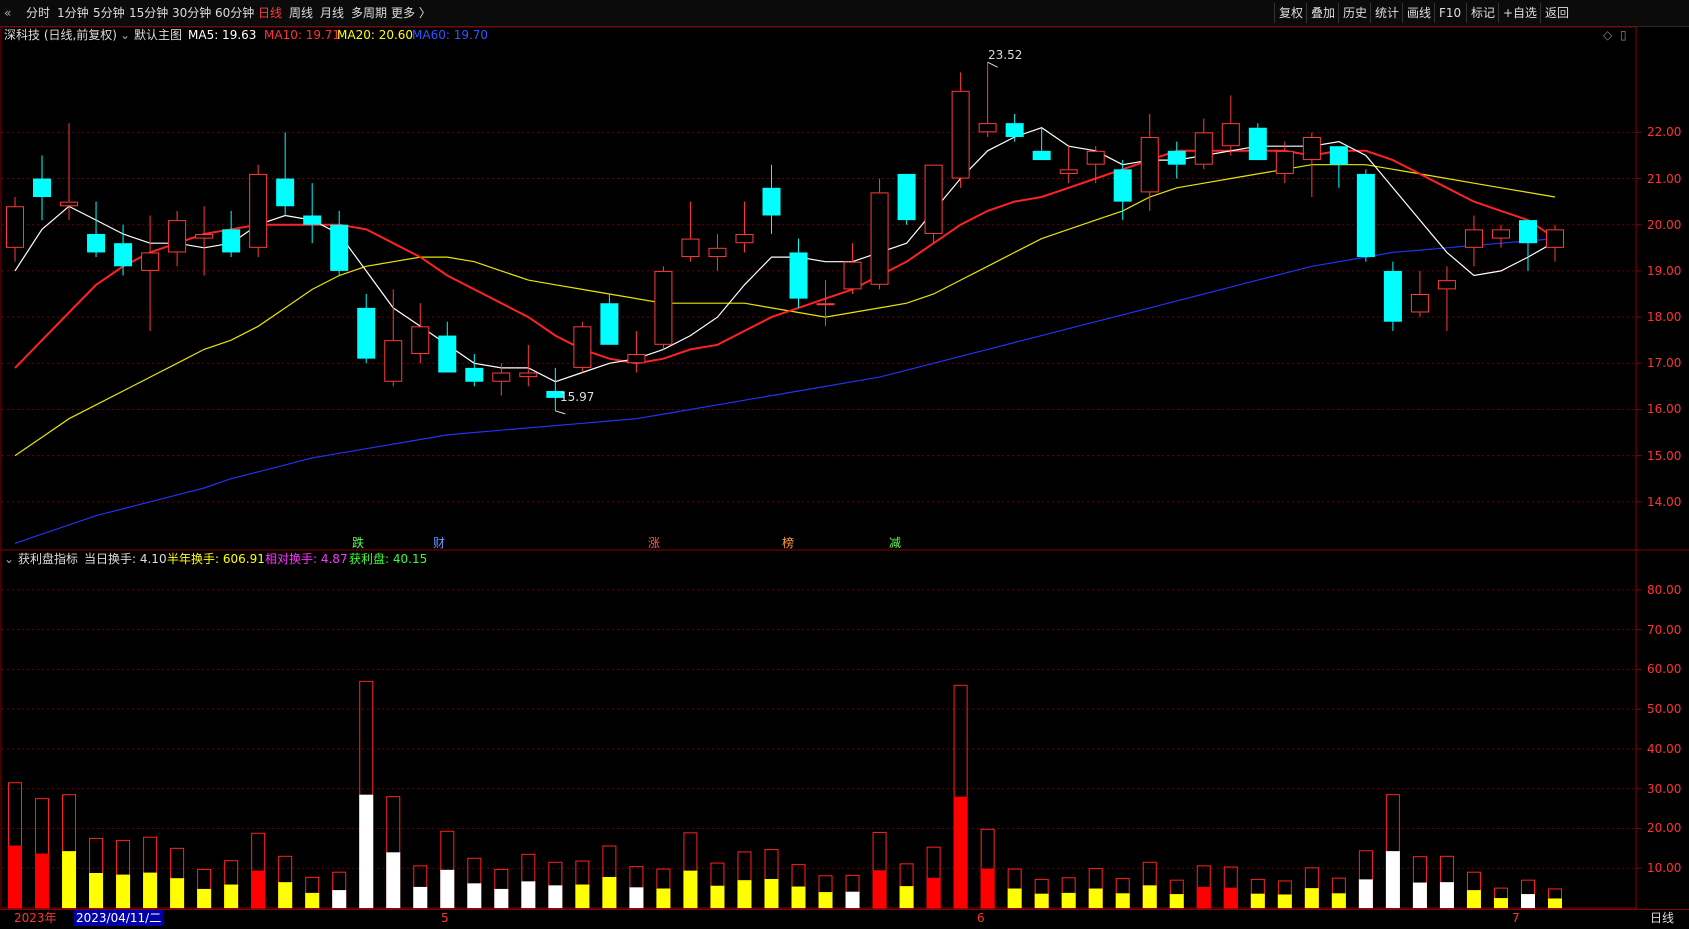 The image size is (1689, 929). I want to click on price-tick: 17.00, so click(1664, 363).